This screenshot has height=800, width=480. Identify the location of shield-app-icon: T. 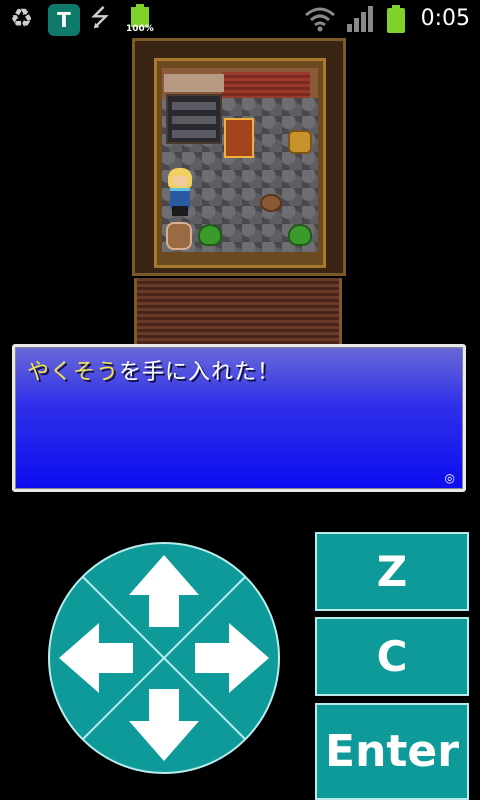
(64, 20).